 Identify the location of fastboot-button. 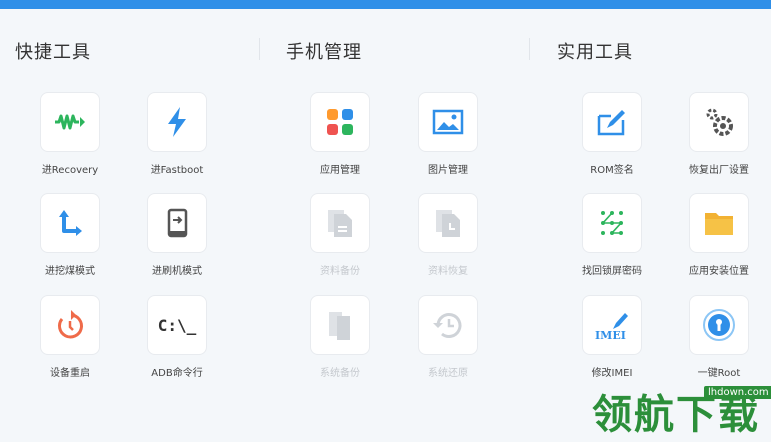
(177, 122).